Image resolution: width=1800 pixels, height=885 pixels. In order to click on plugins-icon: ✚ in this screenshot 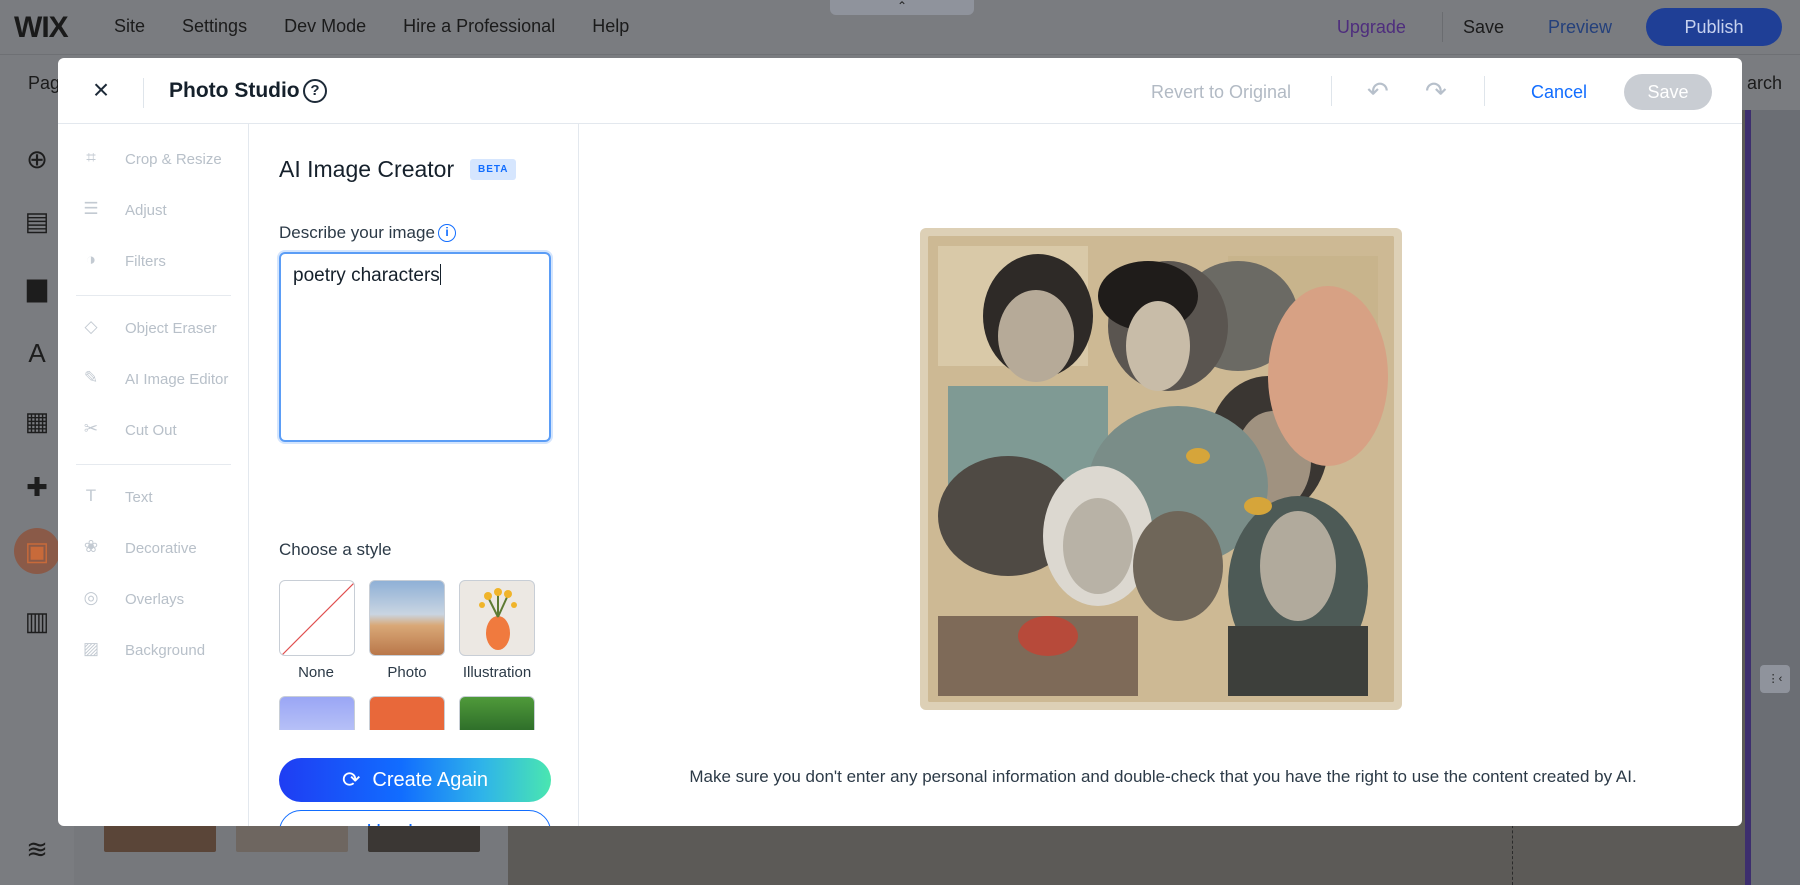, I will do `click(37, 487)`.